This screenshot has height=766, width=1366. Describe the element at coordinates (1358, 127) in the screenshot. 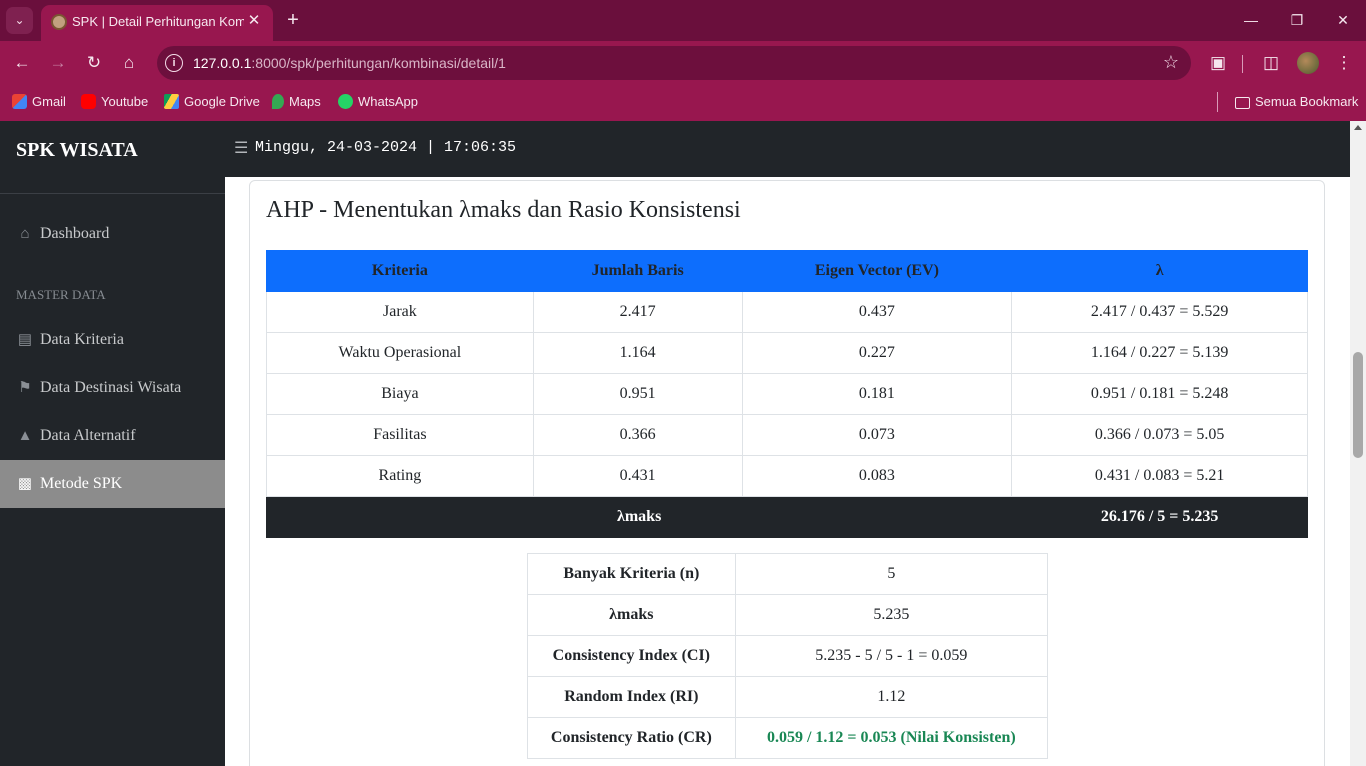

I see `scroll-up-arrow-icon` at that location.